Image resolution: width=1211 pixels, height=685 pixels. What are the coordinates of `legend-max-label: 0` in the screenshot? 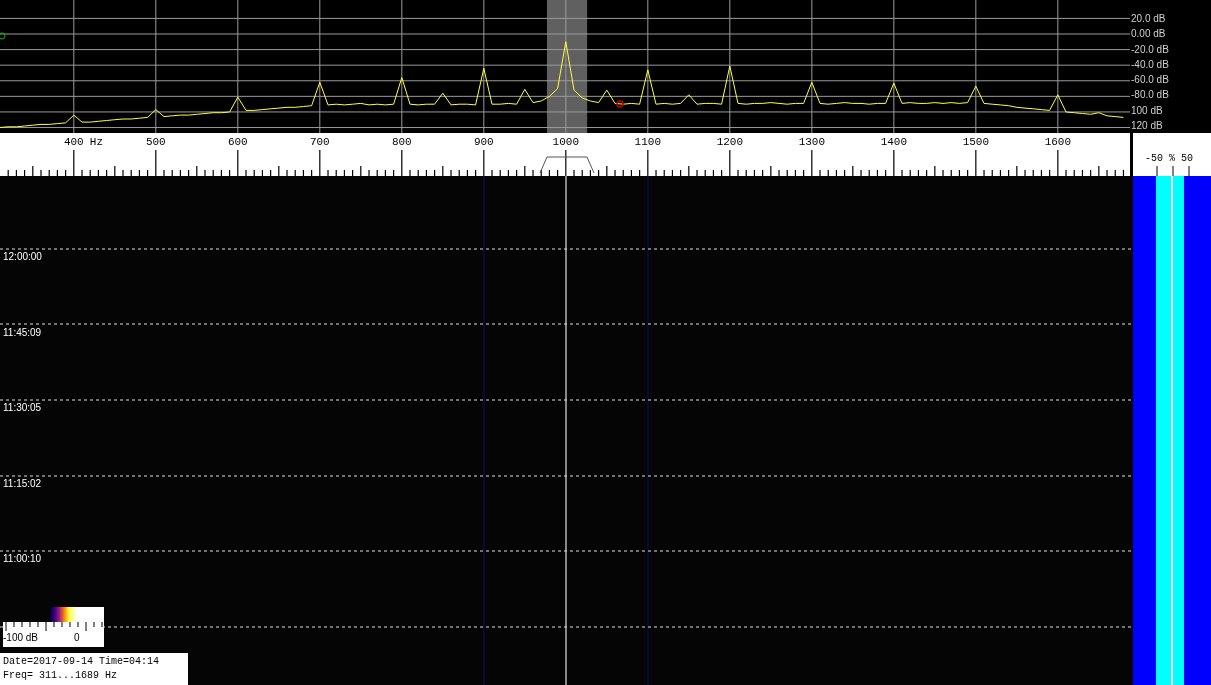 It's located at (77, 638).